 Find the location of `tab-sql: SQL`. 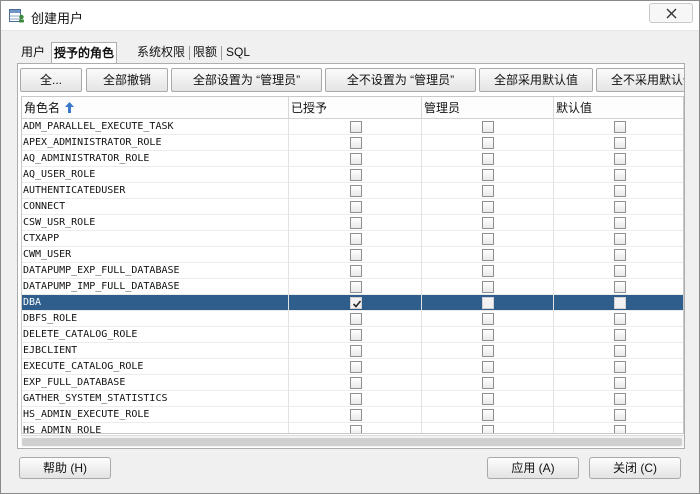

tab-sql: SQL is located at coordinates (238, 53).